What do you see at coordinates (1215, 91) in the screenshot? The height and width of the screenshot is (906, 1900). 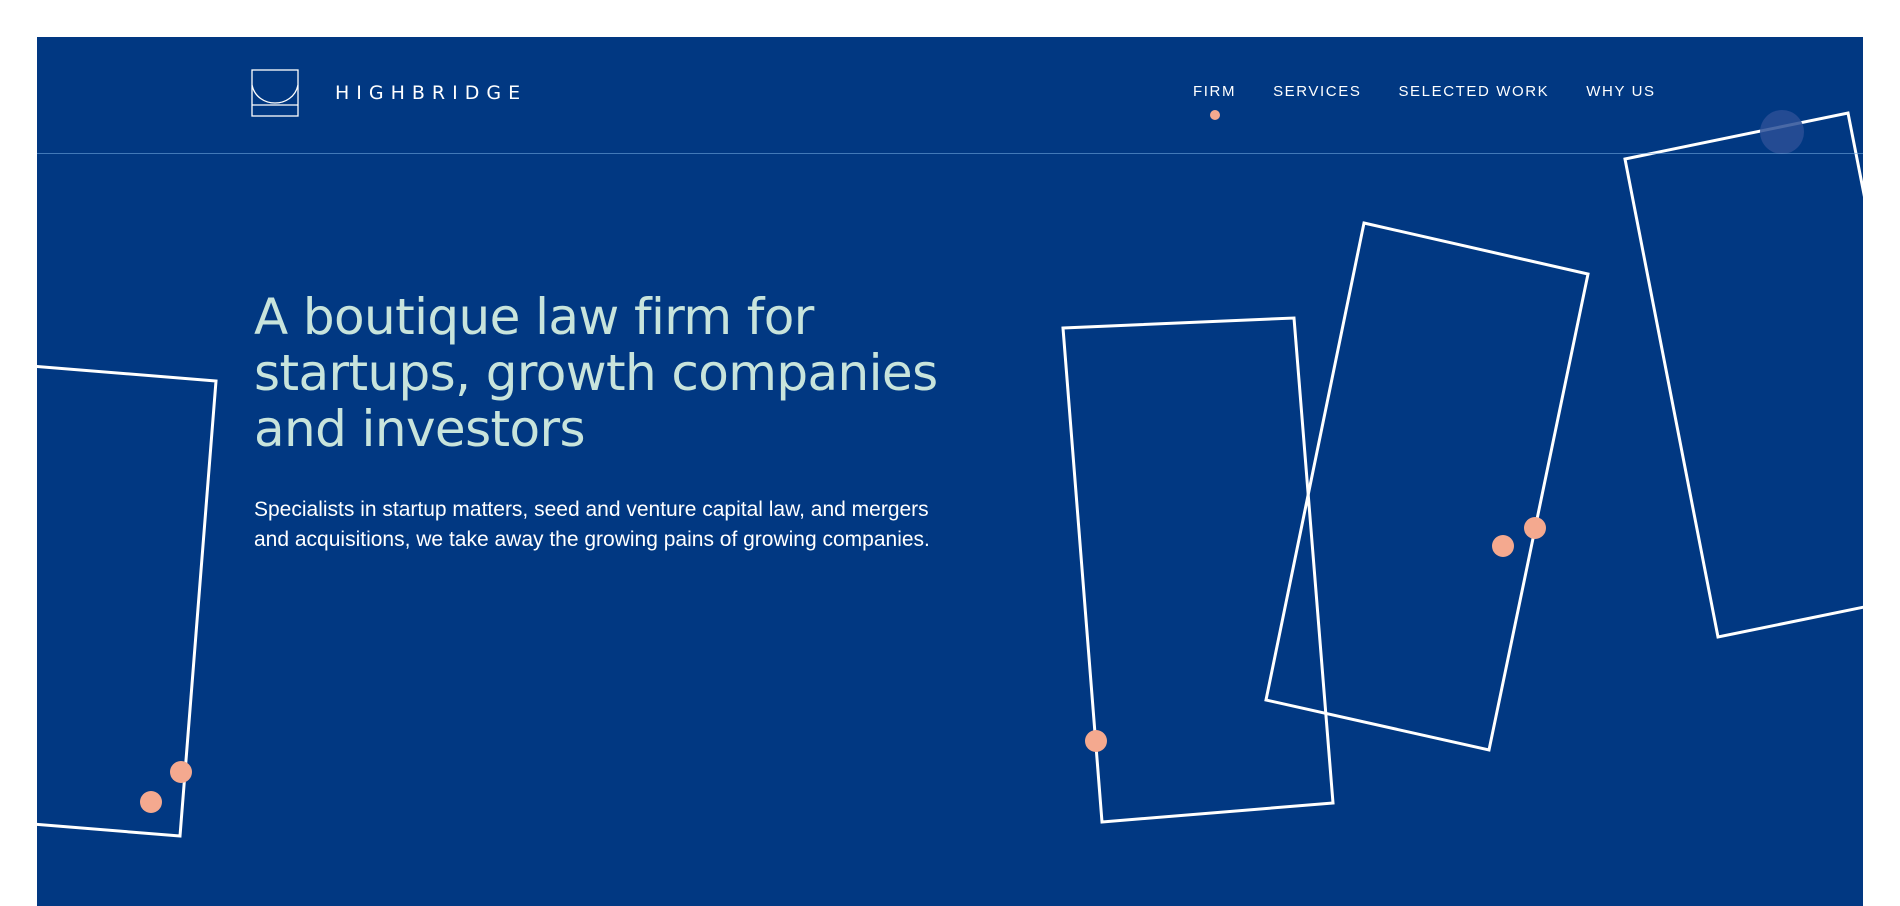 I see `nav-item-label: FIRM` at bounding box center [1215, 91].